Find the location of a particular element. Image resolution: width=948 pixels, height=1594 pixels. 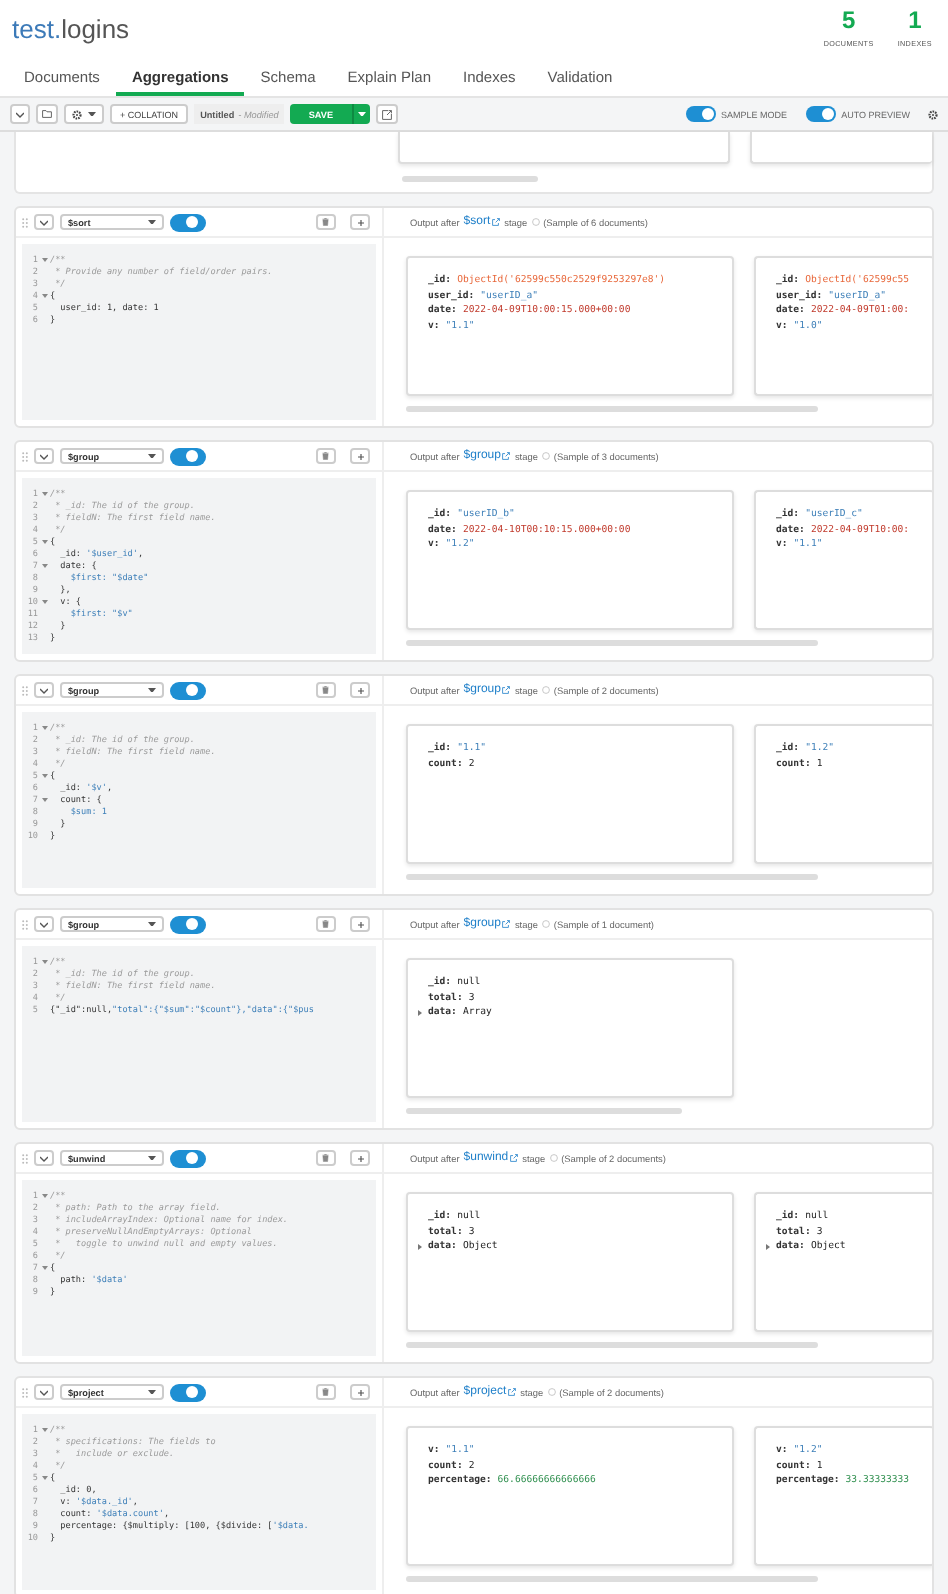

collection-title: test.logins is located at coordinates (71, 29).